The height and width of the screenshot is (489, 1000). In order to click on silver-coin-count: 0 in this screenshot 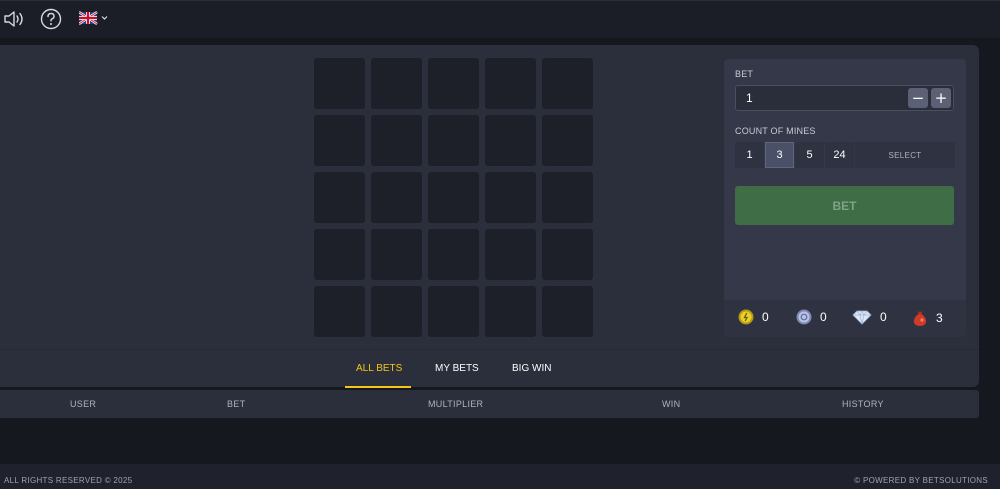, I will do `click(823, 317)`.